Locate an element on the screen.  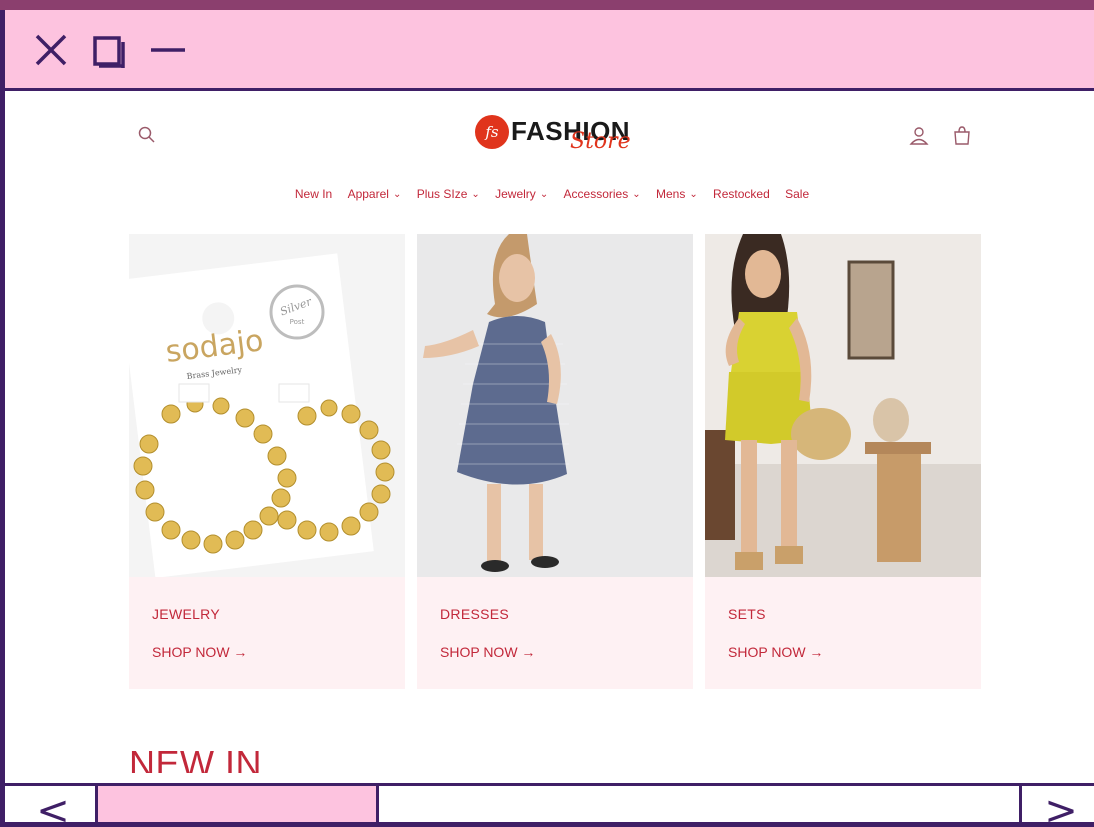
dresses-image is located at coordinates (555, 405).